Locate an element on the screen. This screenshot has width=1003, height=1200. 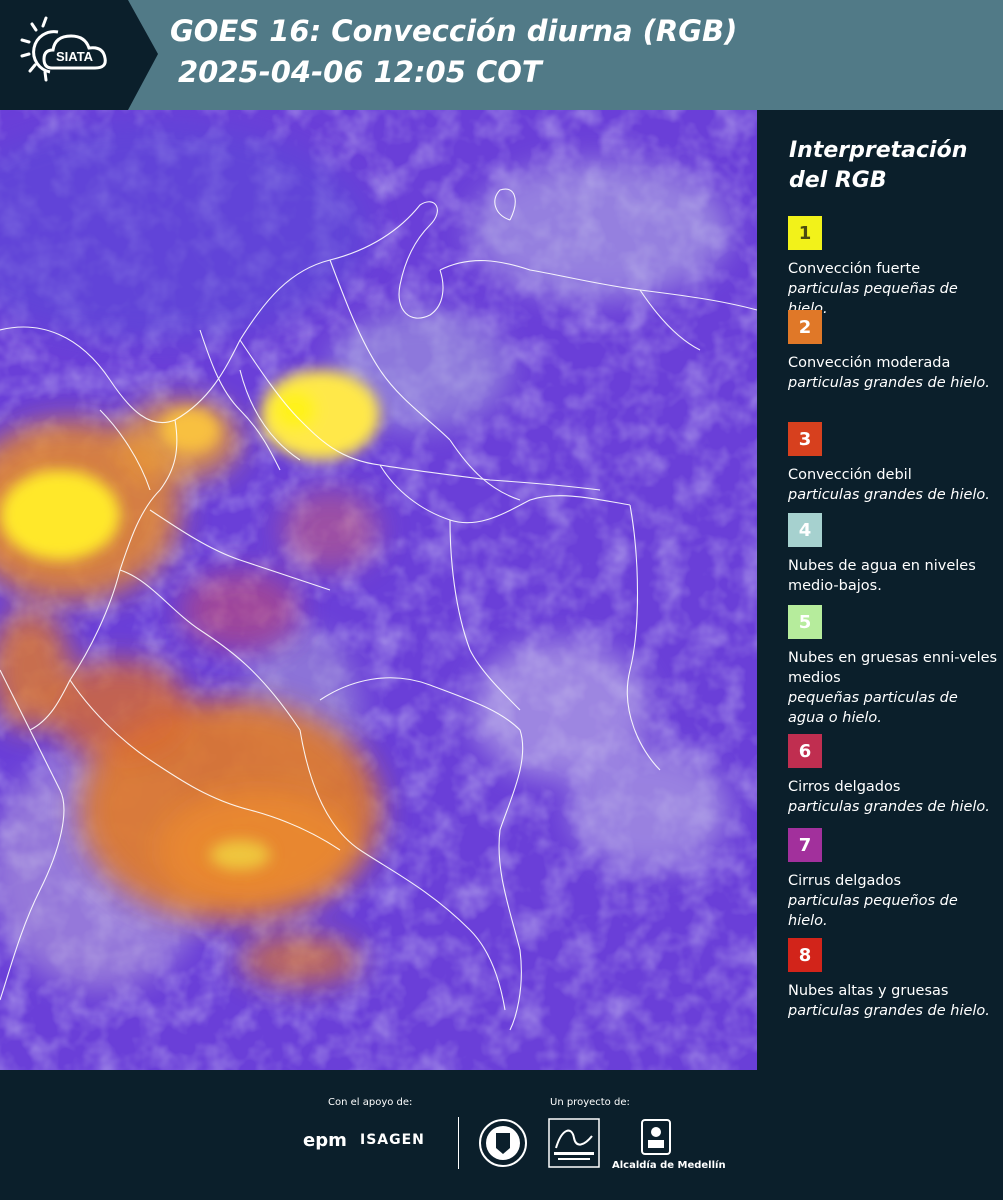
alcaldia-text: Alcaldía de Medellín is located at coordinates (669, 1165).